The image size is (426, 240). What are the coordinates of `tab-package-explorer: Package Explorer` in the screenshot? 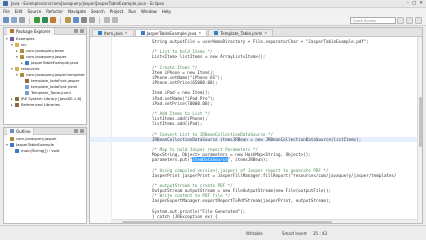 It's located at (31, 31).